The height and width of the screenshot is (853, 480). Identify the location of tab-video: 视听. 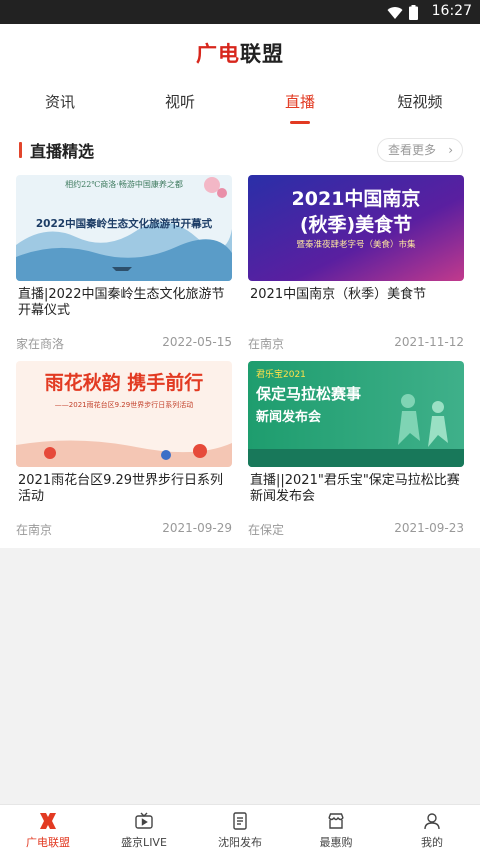
(180, 104).